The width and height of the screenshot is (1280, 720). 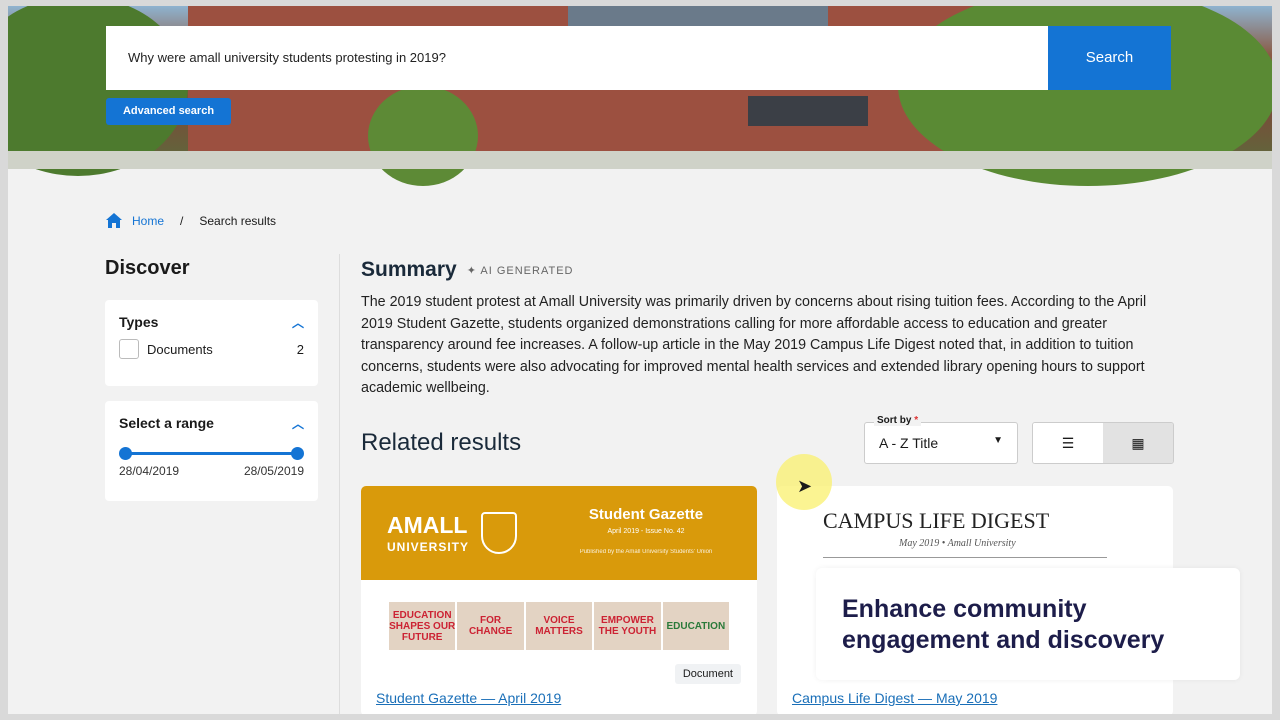 What do you see at coordinates (166, 423) in the screenshot?
I see `range-title: Select a range` at bounding box center [166, 423].